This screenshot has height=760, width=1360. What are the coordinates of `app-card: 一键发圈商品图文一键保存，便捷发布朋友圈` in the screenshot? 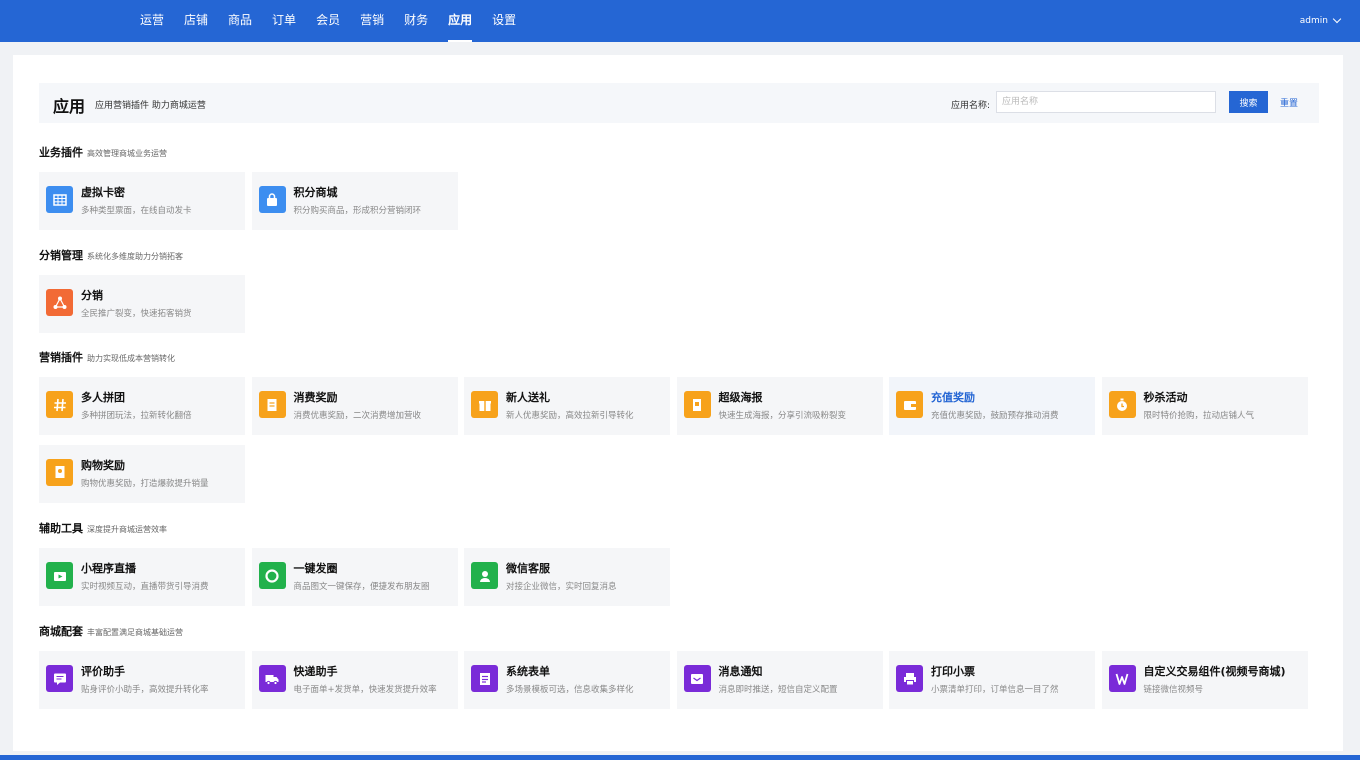 It's located at (354, 577).